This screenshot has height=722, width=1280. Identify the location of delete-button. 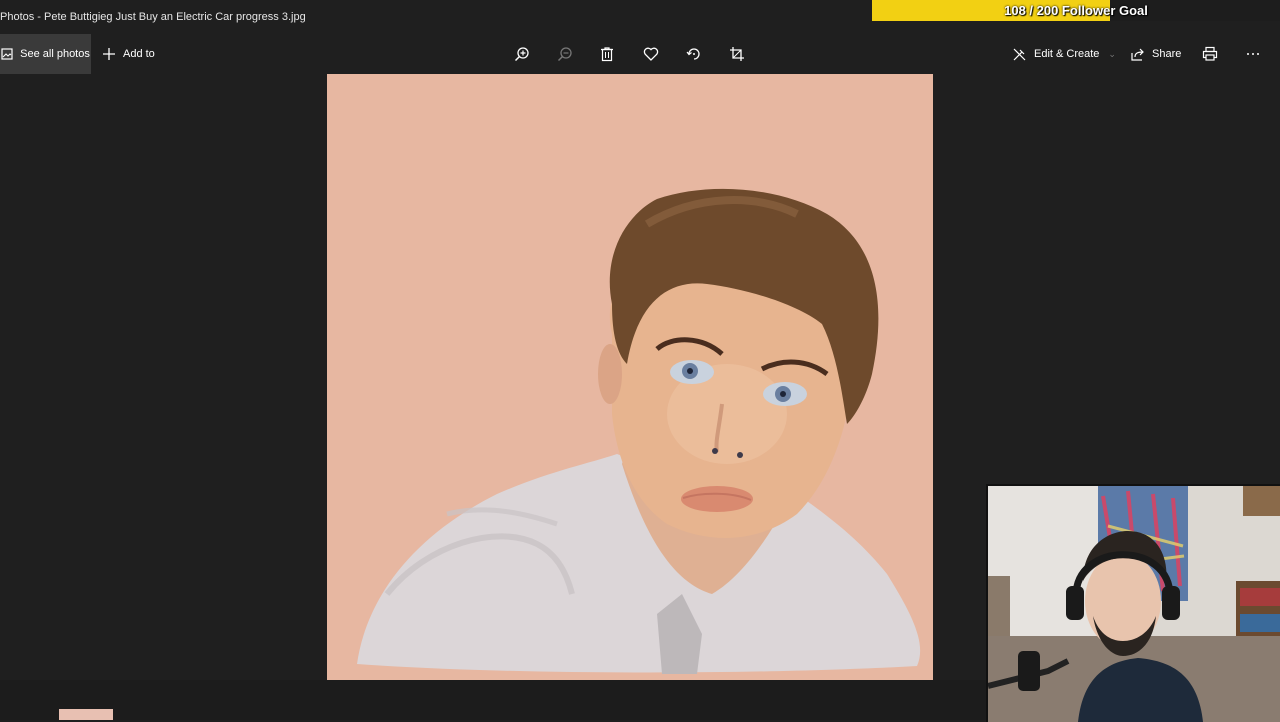
(607, 54).